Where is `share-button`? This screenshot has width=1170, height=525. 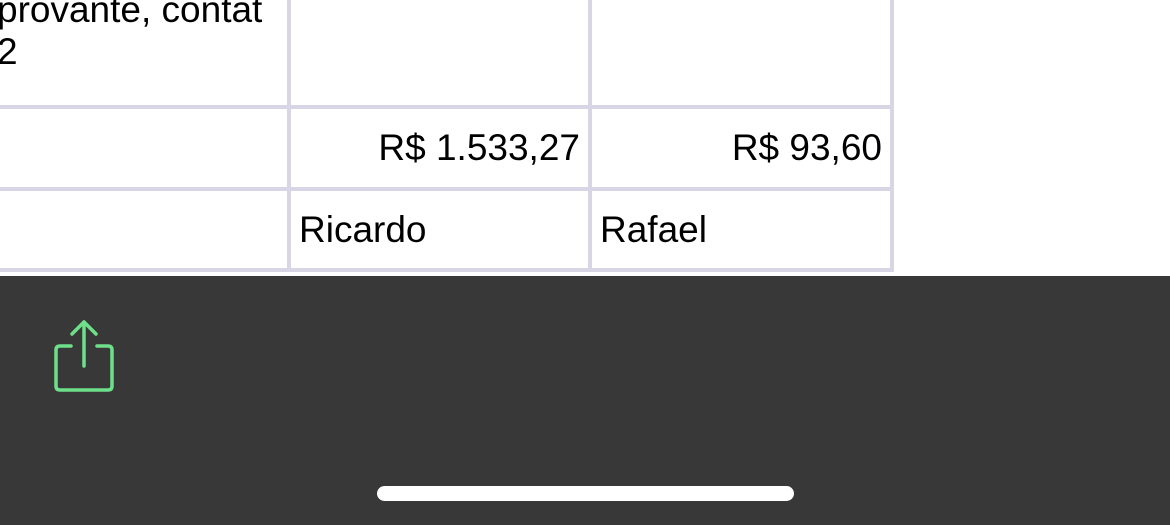 share-button is located at coordinates (84, 356).